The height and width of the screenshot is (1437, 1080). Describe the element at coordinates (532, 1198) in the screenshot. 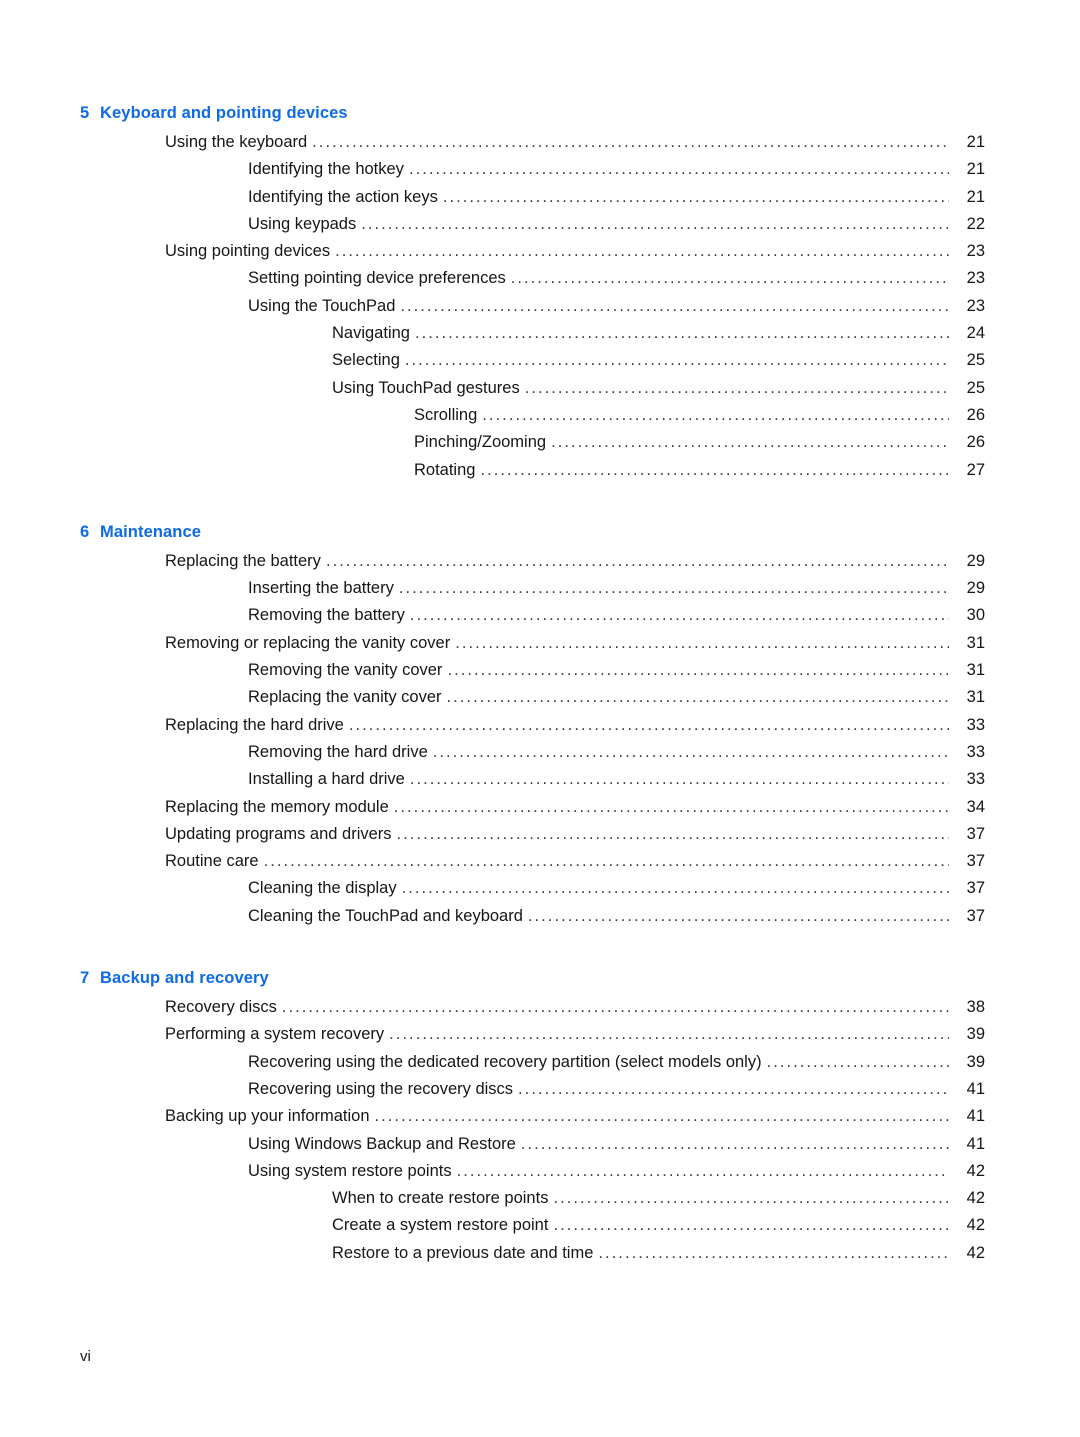

I see `toc-entry: When to create restore points 42` at that location.